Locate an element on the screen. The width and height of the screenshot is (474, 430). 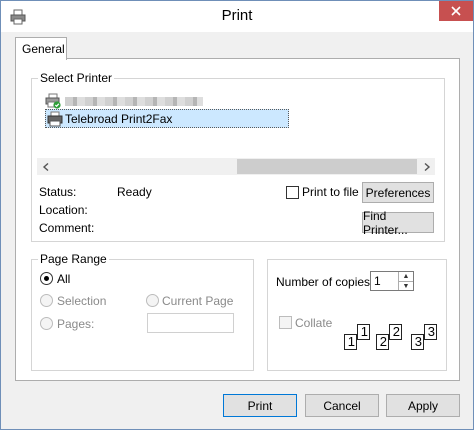
apply-button: Apply is located at coordinates (423, 405).